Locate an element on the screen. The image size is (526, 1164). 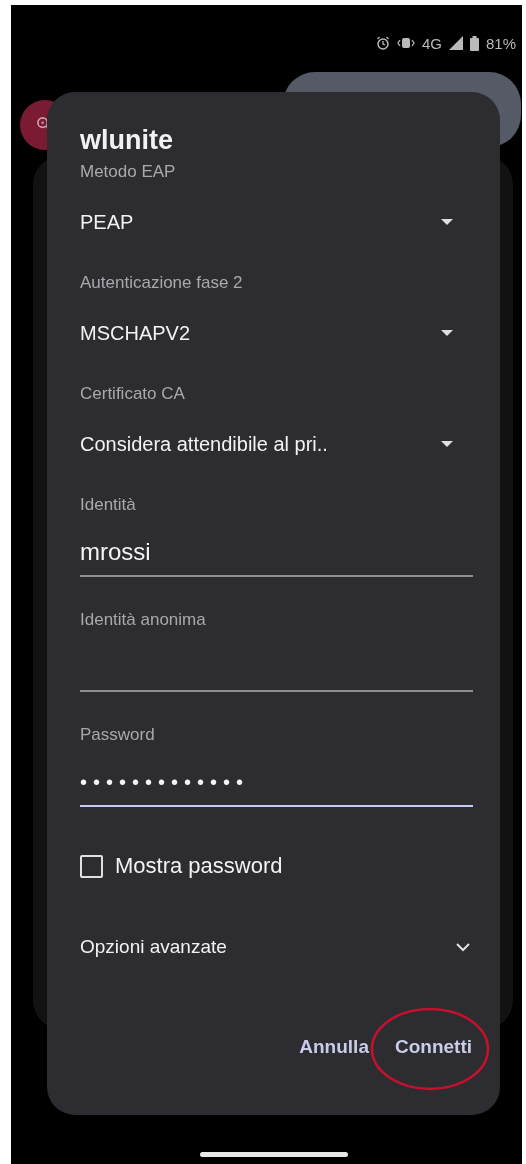
field-label: Identità anonima is located at coordinates (143, 620).